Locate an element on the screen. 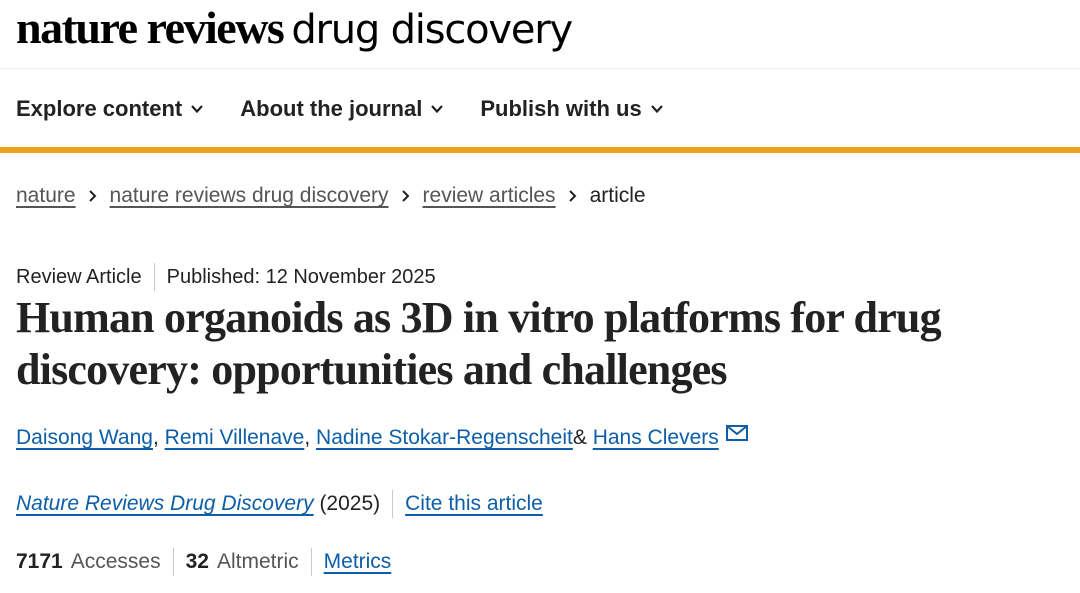  nav-label: Publish with us is located at coordinates (561, 108).